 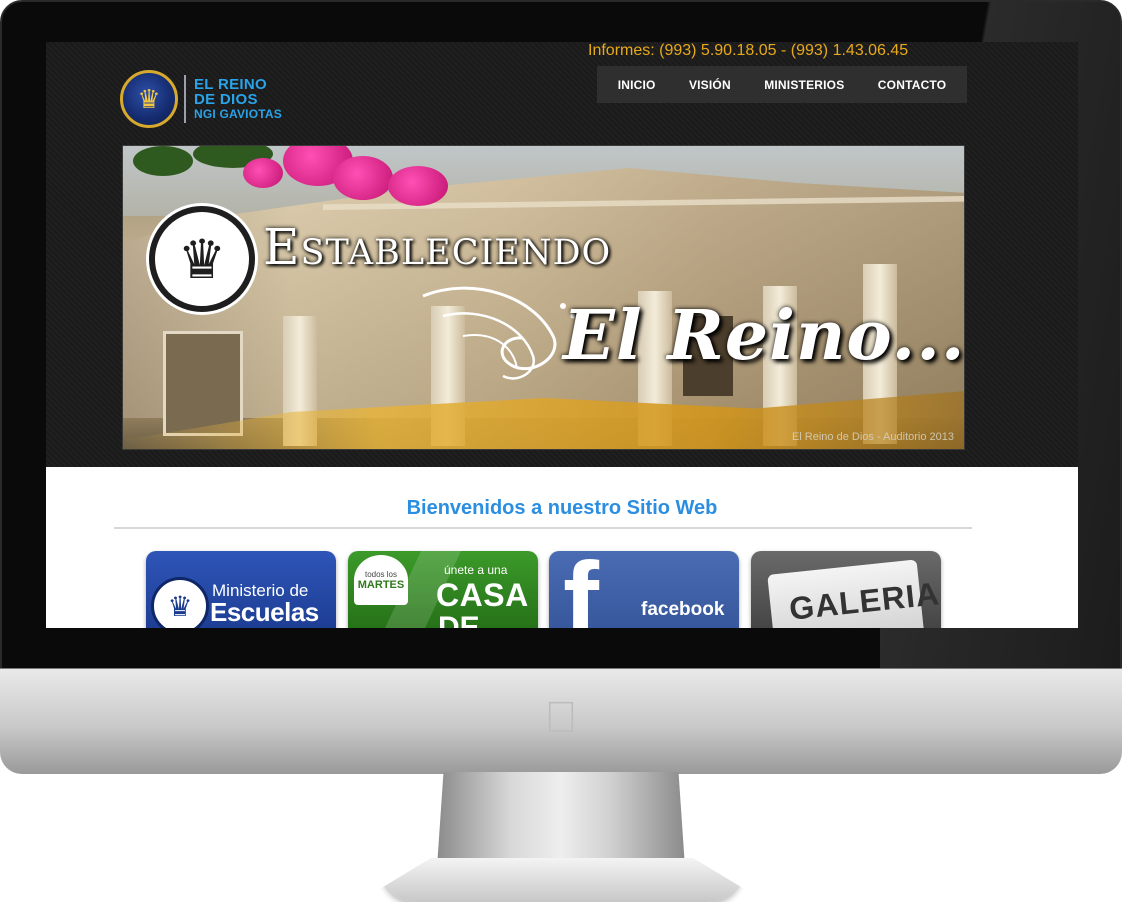 I want to click on welcome-heading: Bienvenidos a nuestro Sitio Web, so click(x=562, y=508).